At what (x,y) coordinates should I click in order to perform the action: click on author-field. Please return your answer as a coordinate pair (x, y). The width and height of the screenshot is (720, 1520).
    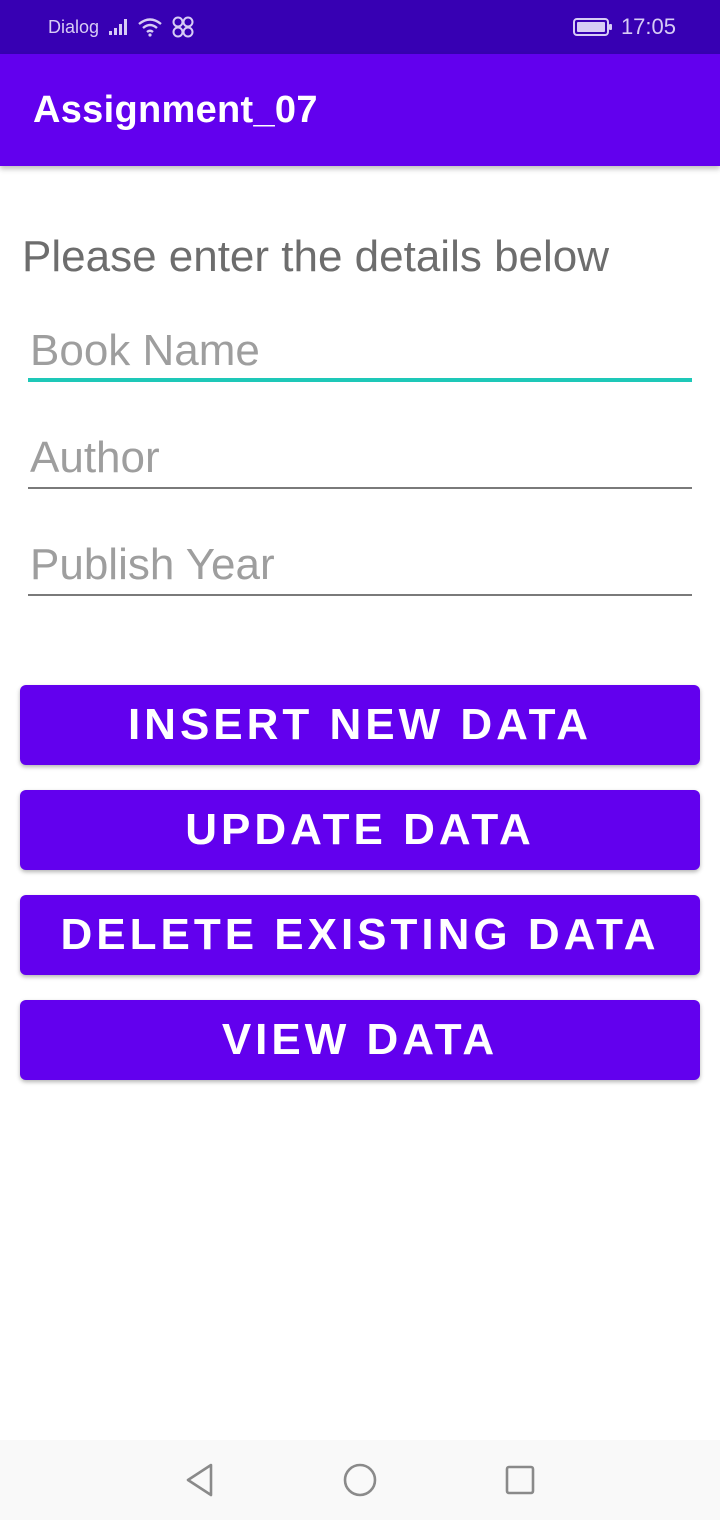
    Looking at the image, I should click on (360, 458).